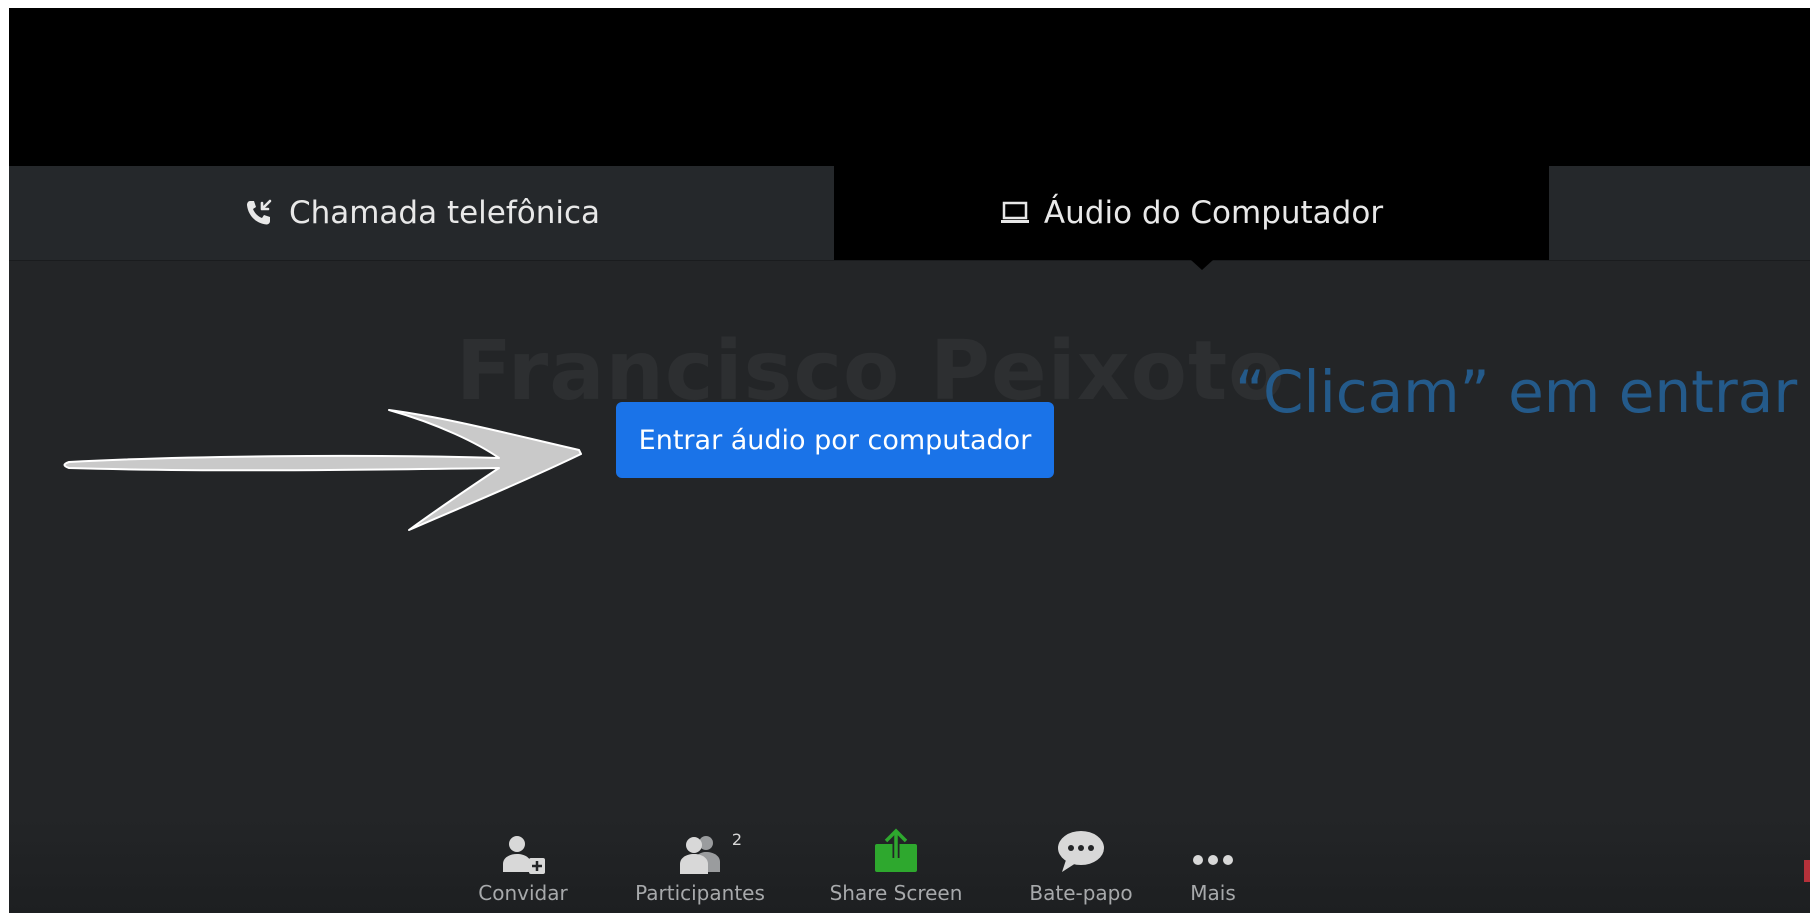 Image resolution: width=1810 pixels, height=913 pixels. Describe the element at coordinates (1081, 846) in the screenshot. I see `chat-bubble-icon` at that location.